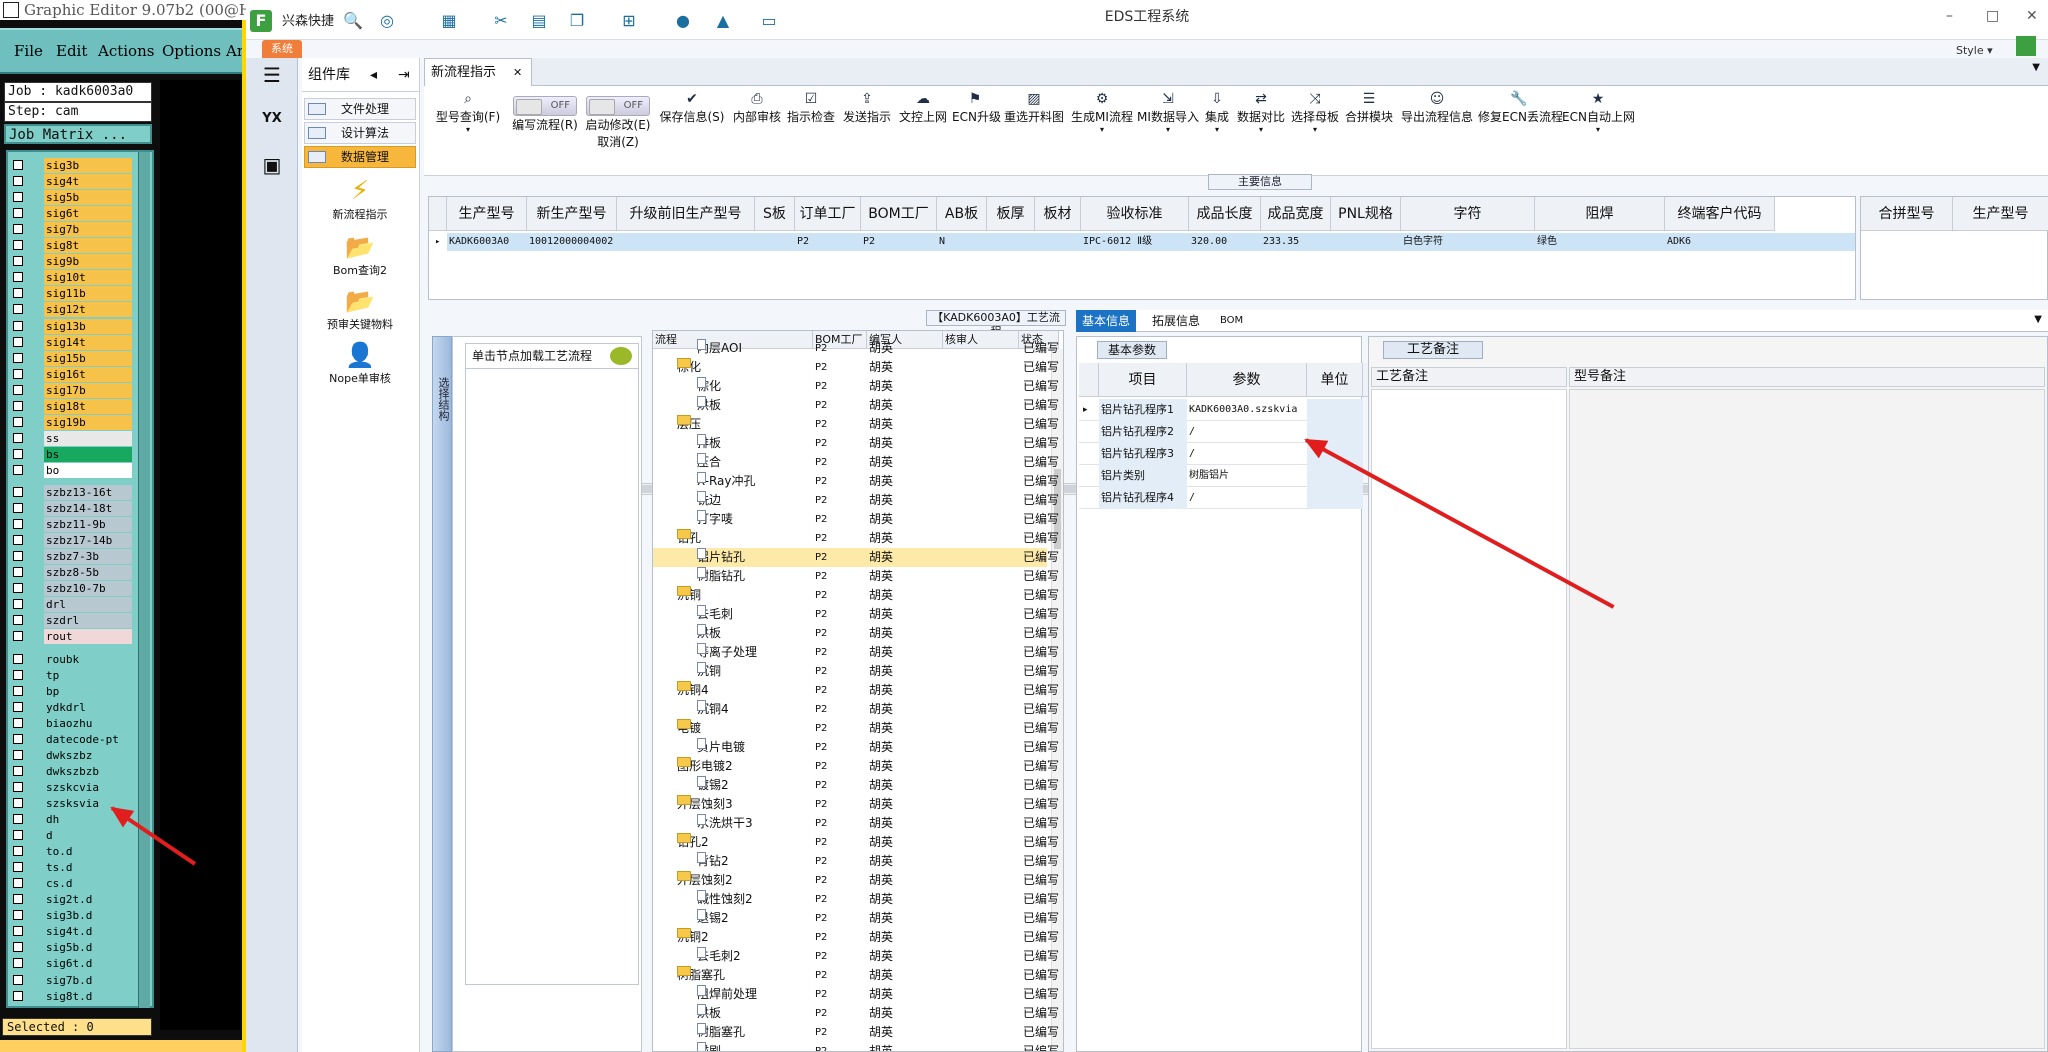 This screenshot has height=1052, width=2048. Describe the element at coordinates (1468, 242) in the screenshot. I see `grid-cell: 白色字符` at that location.